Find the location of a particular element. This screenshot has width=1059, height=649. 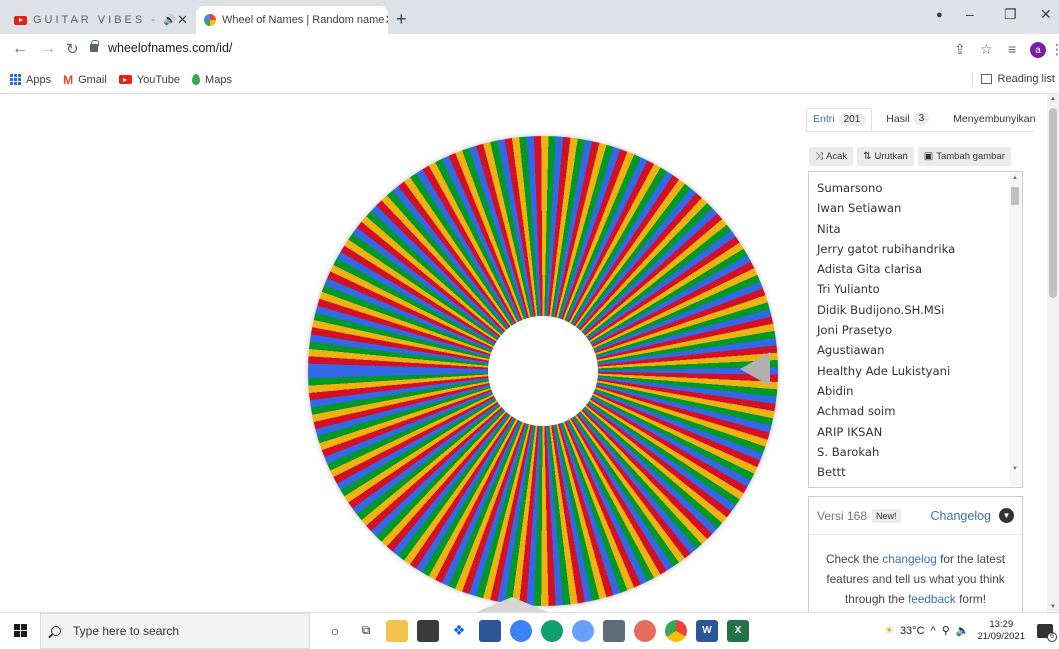

search-placeholder: Type here to search is located at coordinates (126, 630).